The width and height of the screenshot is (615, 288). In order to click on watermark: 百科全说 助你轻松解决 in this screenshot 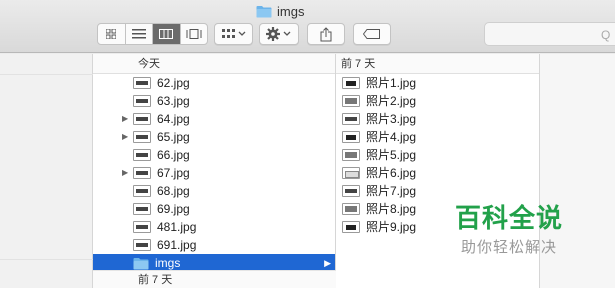, I will do `click(510, 232)`.